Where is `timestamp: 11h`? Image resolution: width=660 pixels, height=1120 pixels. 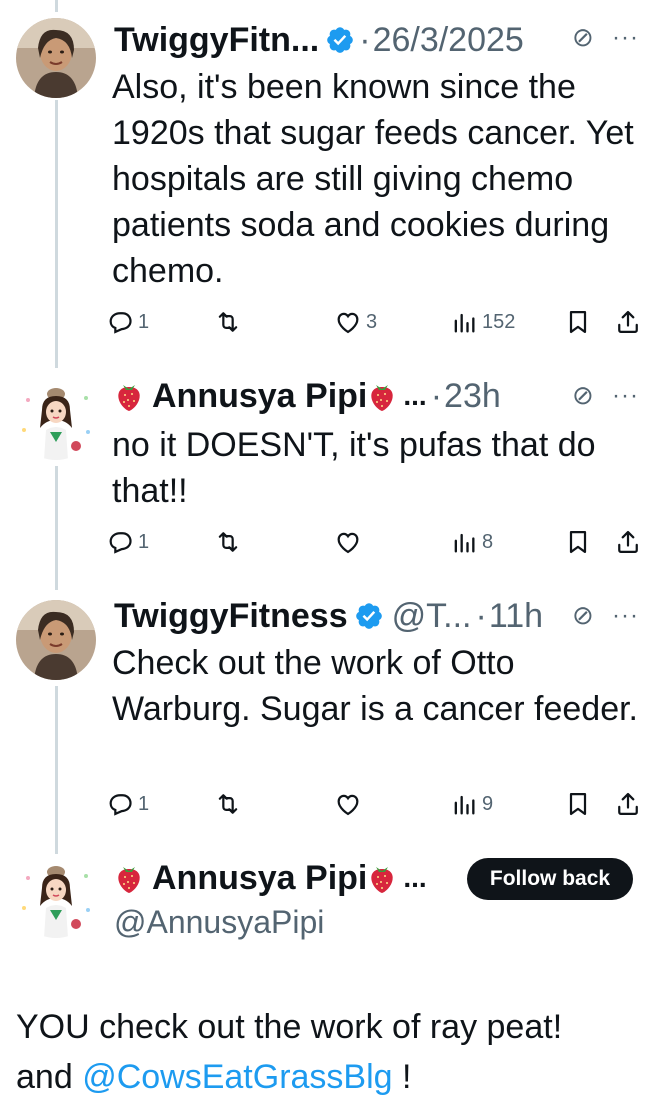 timestamp: 11h is located at coordinates (516, 616).